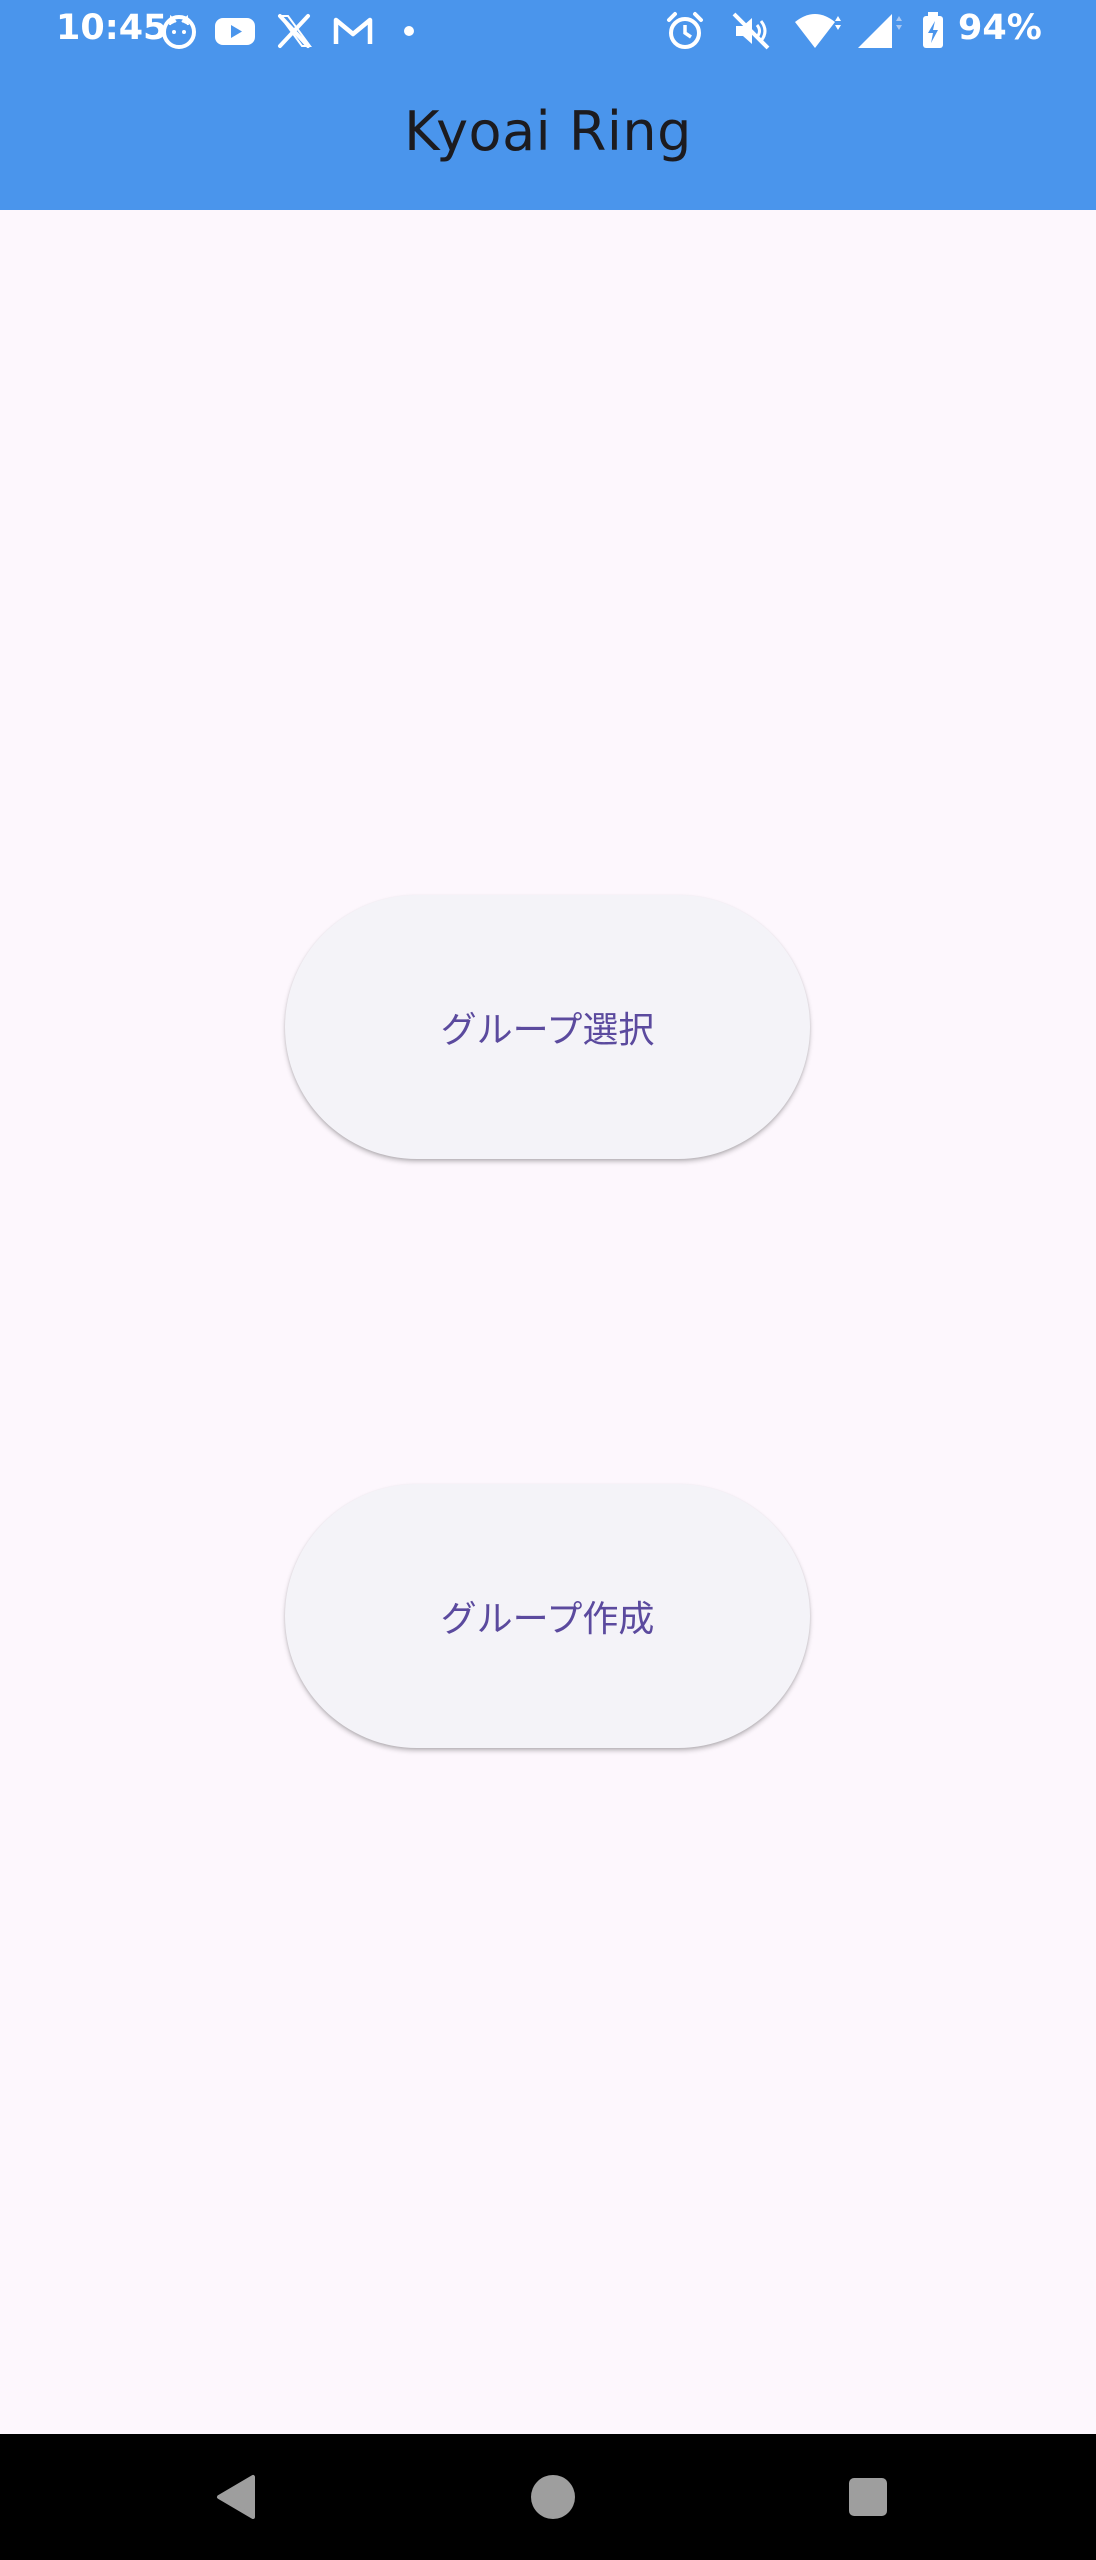 This screenshot has width=1096, height=2560. Describe the element at coordinates (112, 28) in the screenshot. I see `status-time: 10:45` at that location.